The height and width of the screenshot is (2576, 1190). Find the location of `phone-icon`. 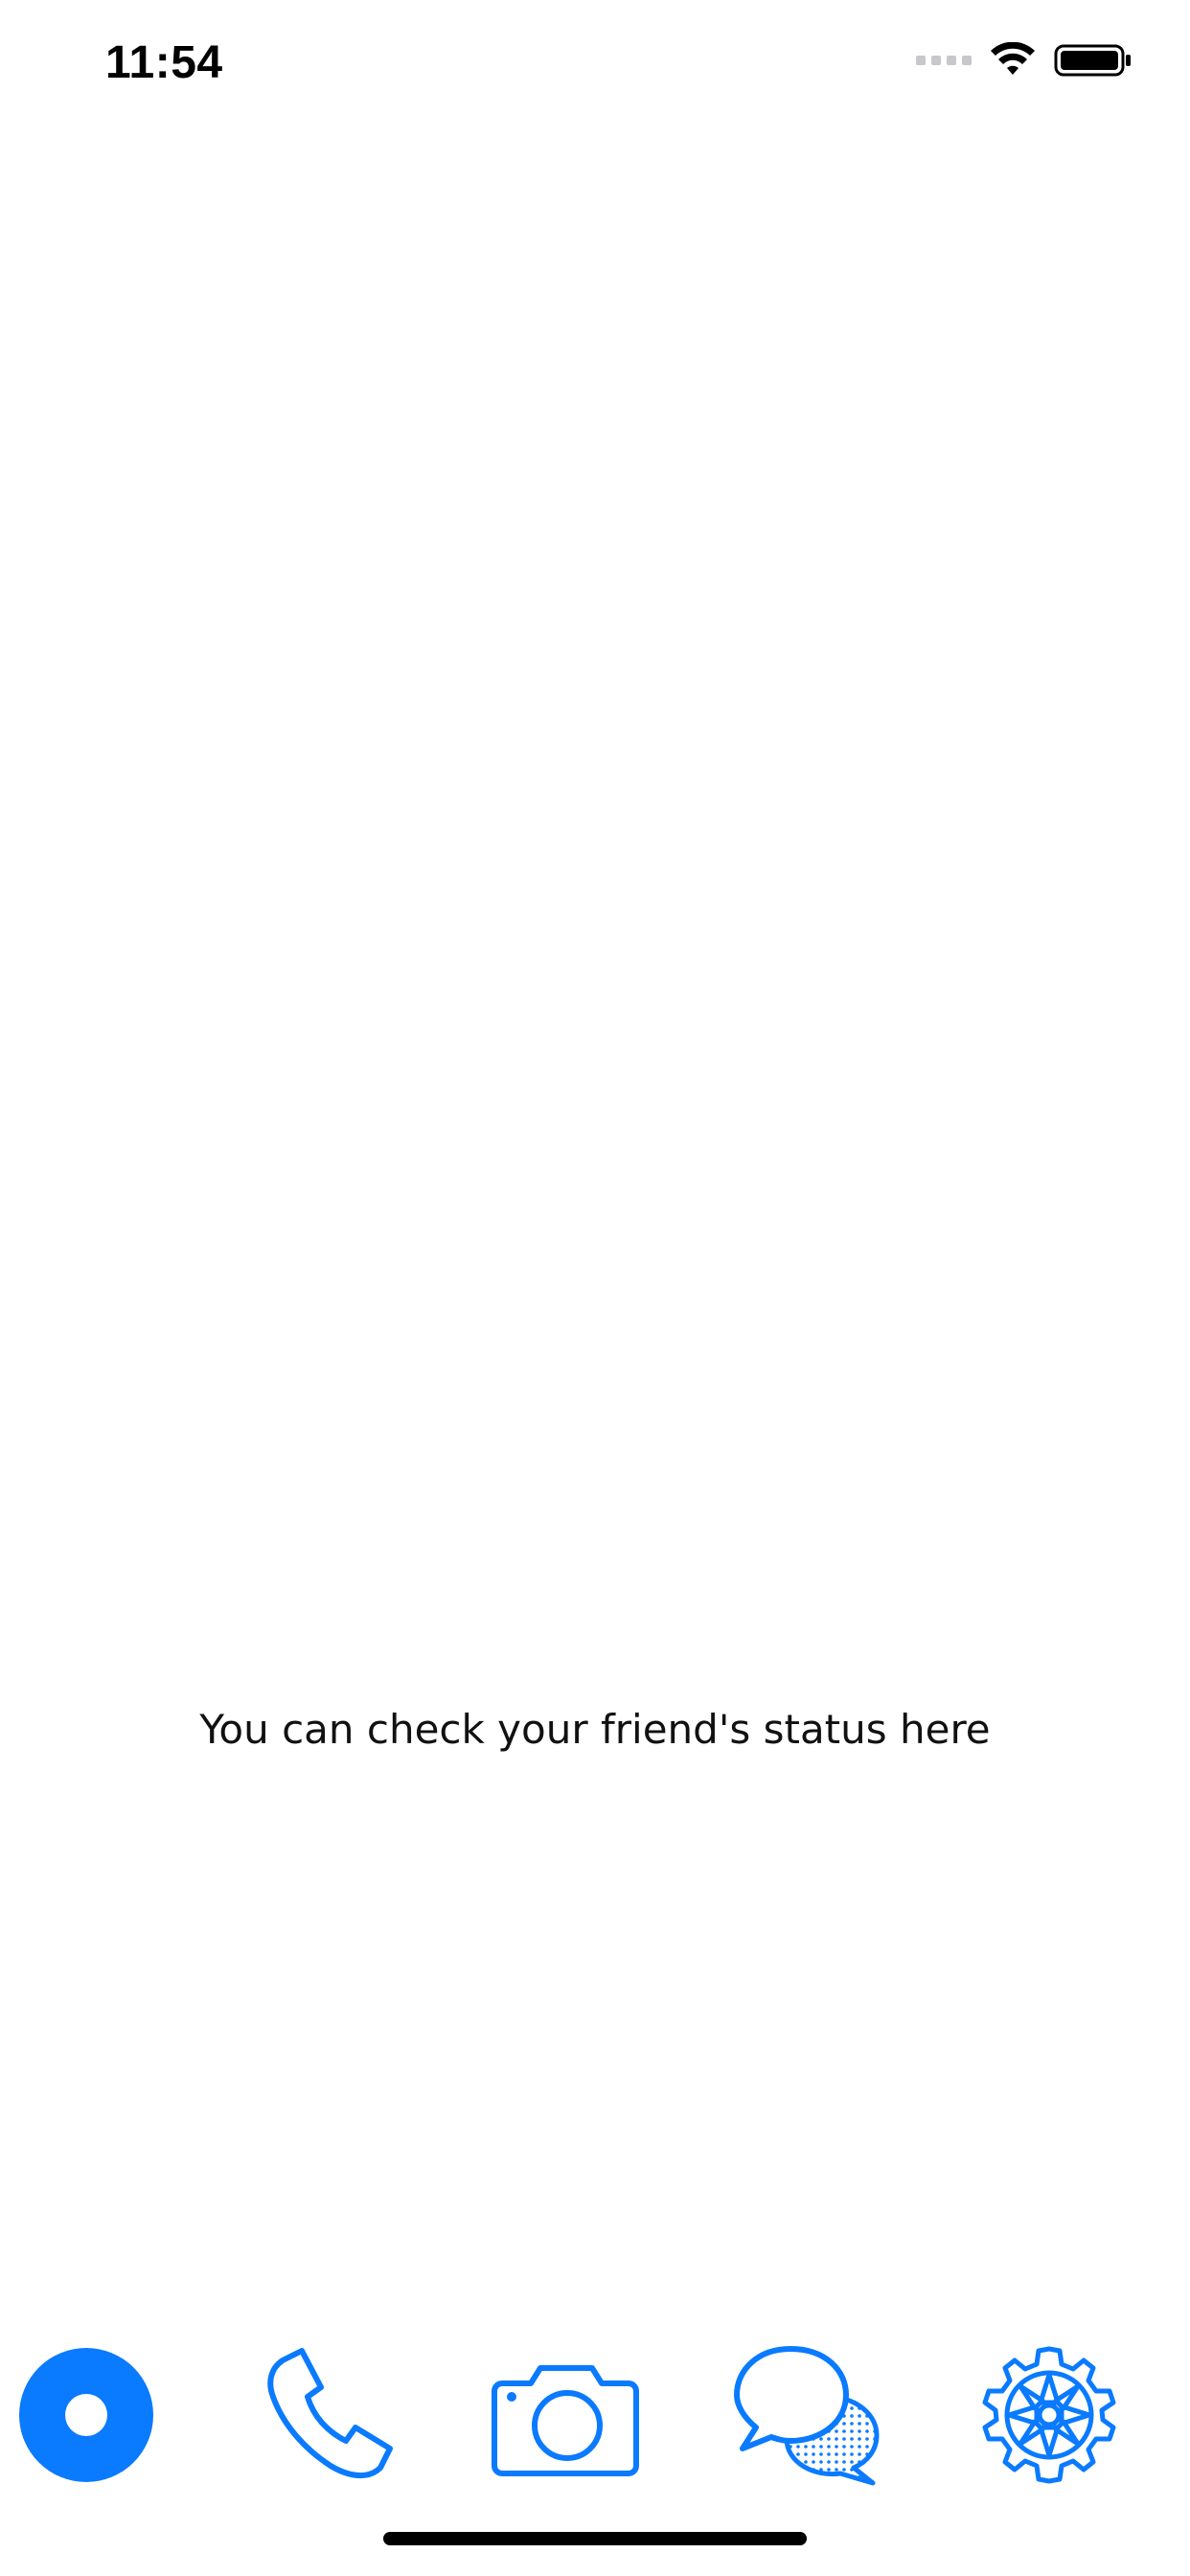

phone-icon is located at coordinates (330, 2413).